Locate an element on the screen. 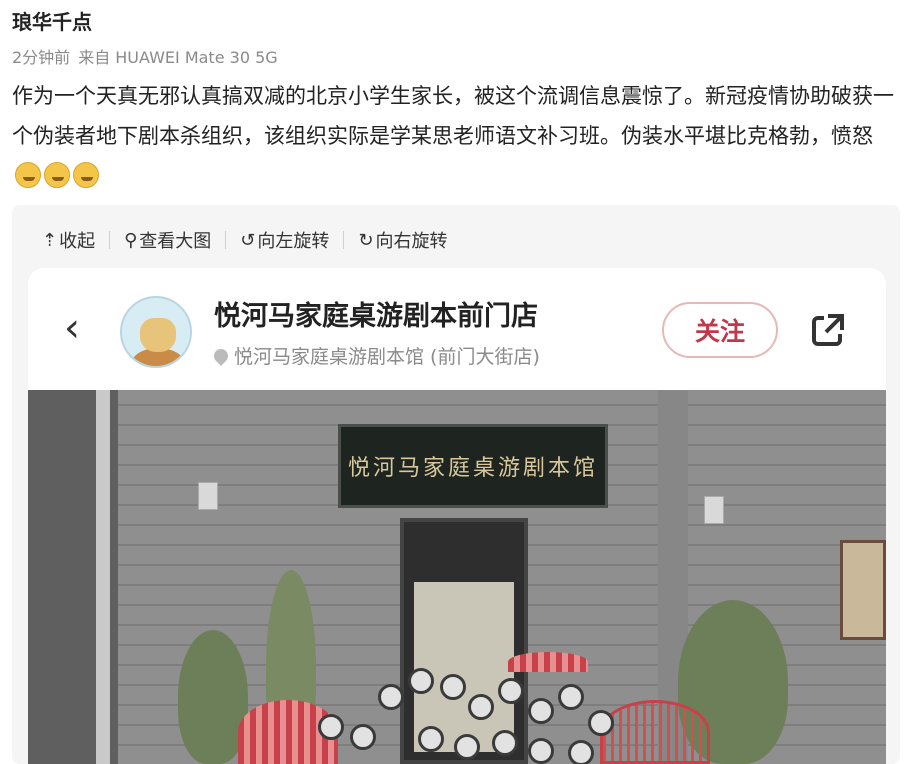 The width and height of the screenshot is (910, 764). avatar is located at coordinates (156, 332).